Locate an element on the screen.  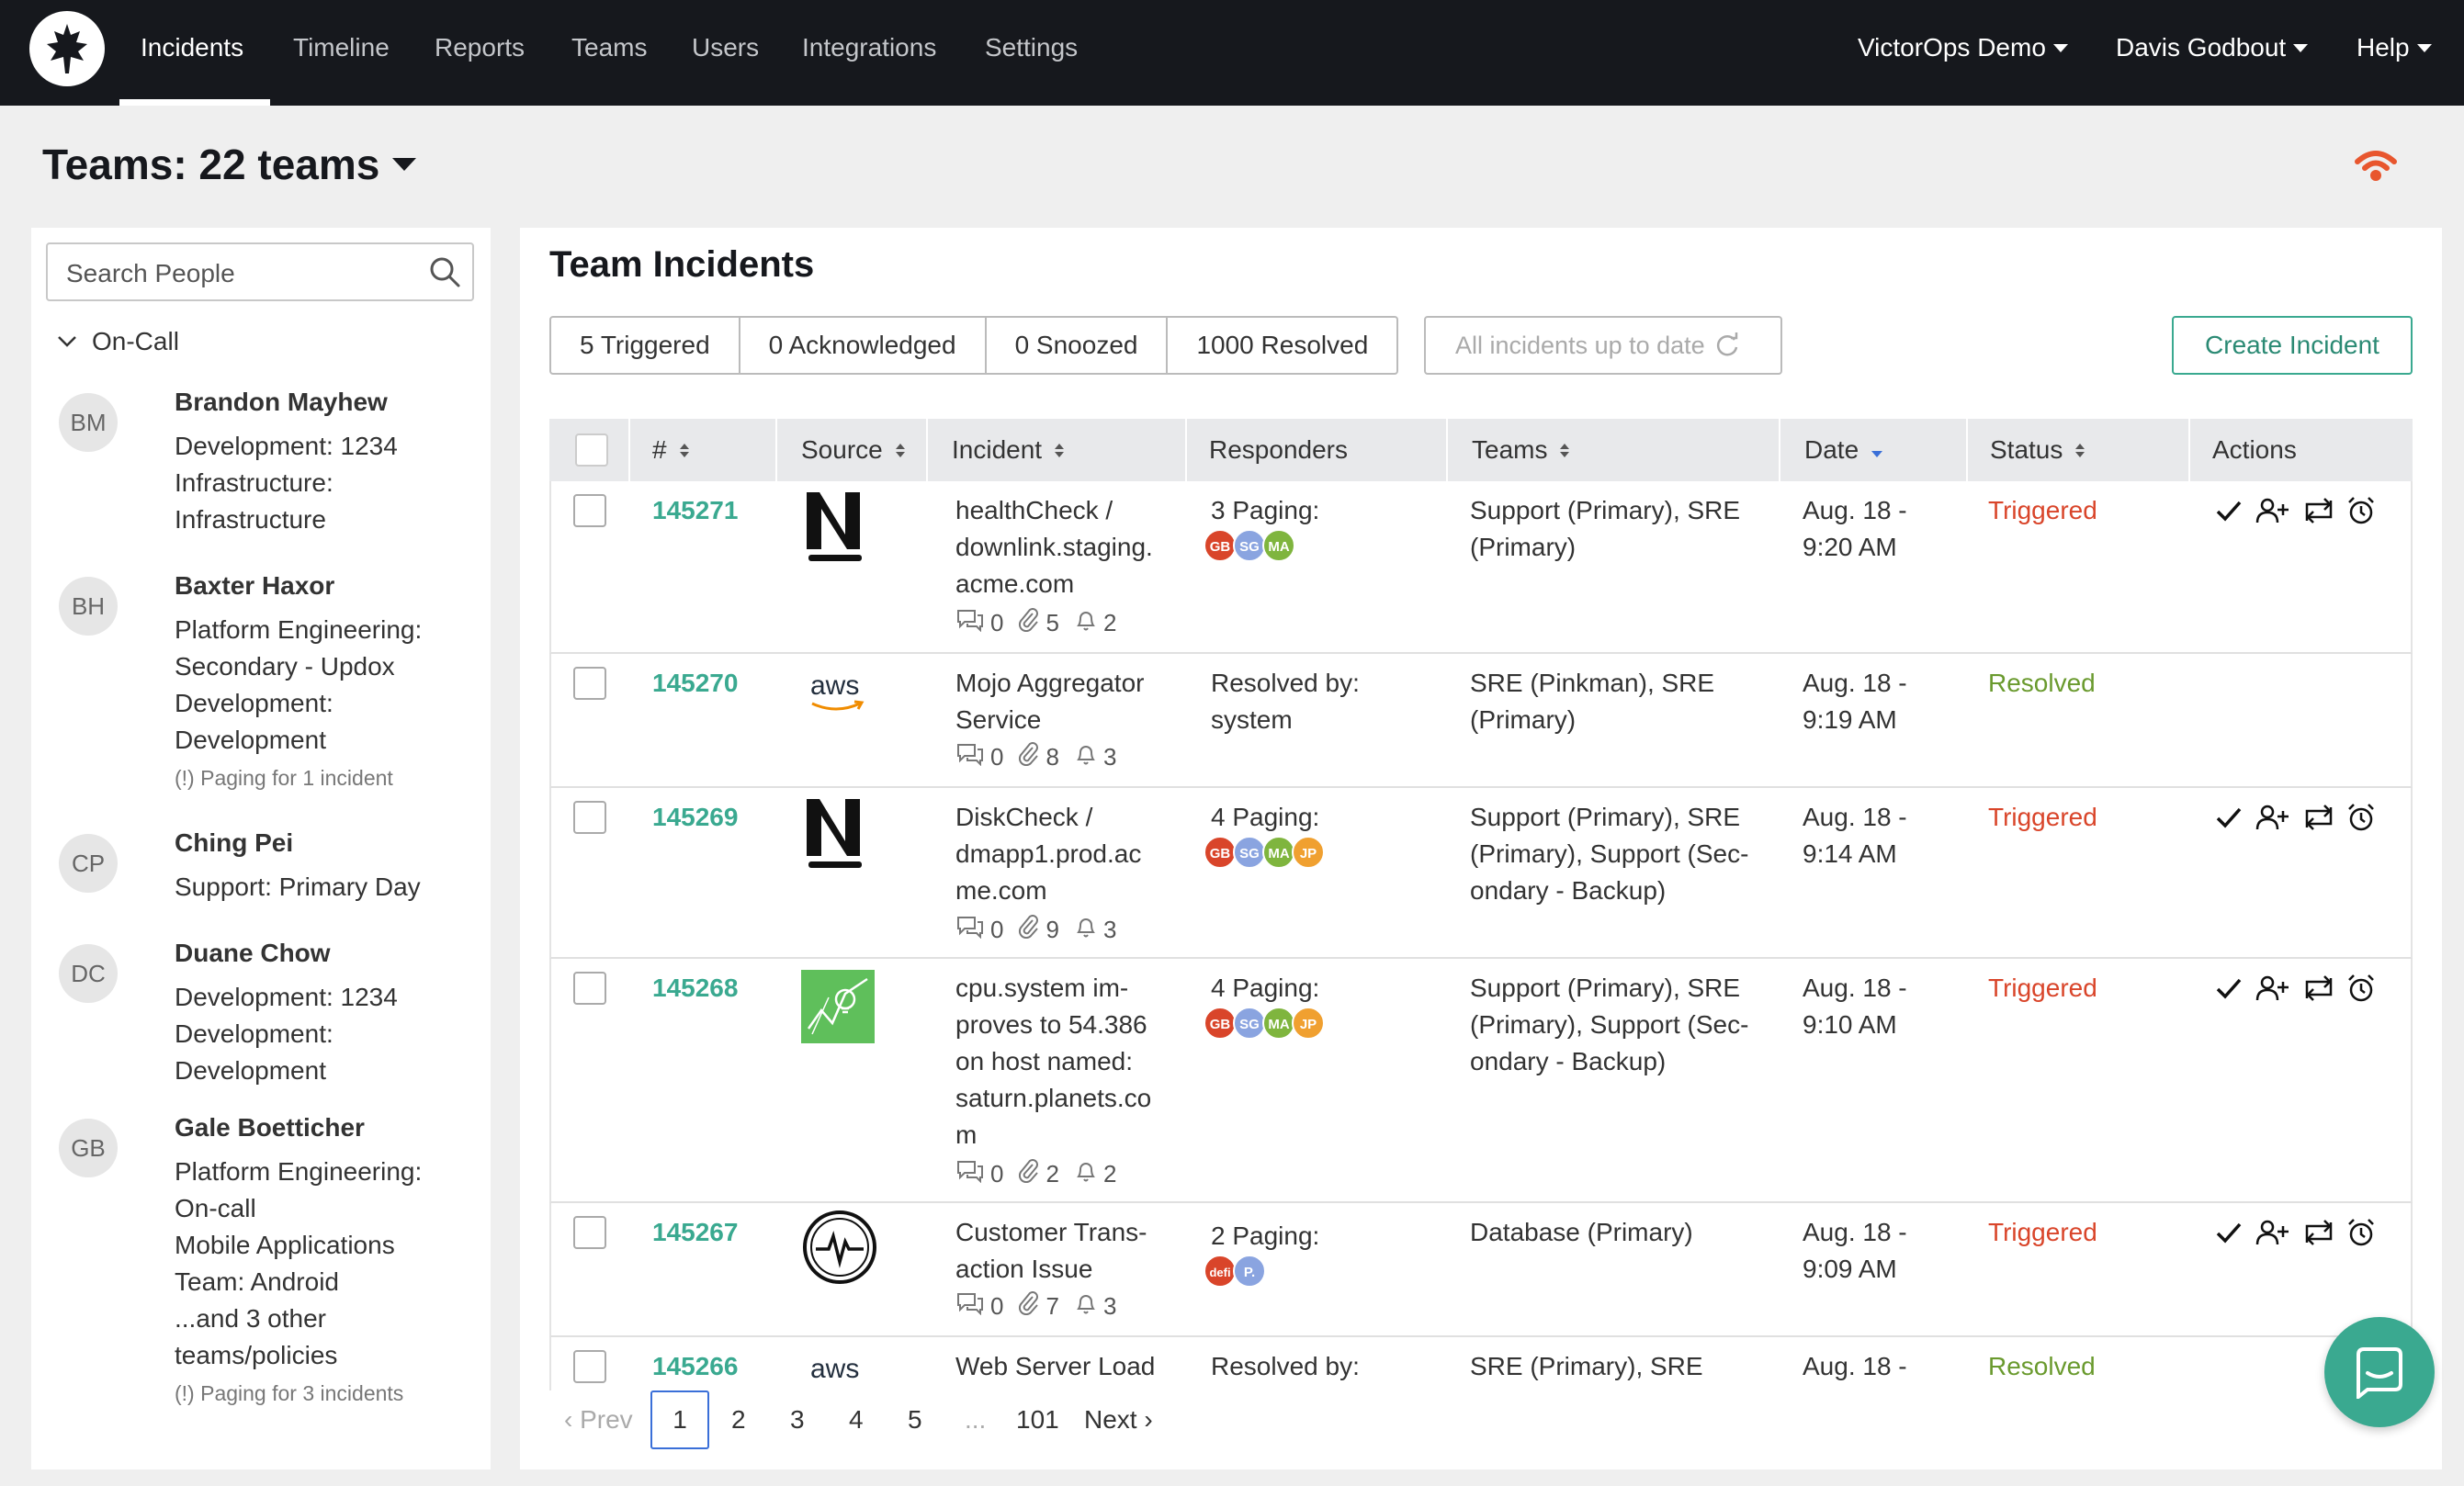
incident-counts: 0 5 2 is located at coordinates (1035, 623).